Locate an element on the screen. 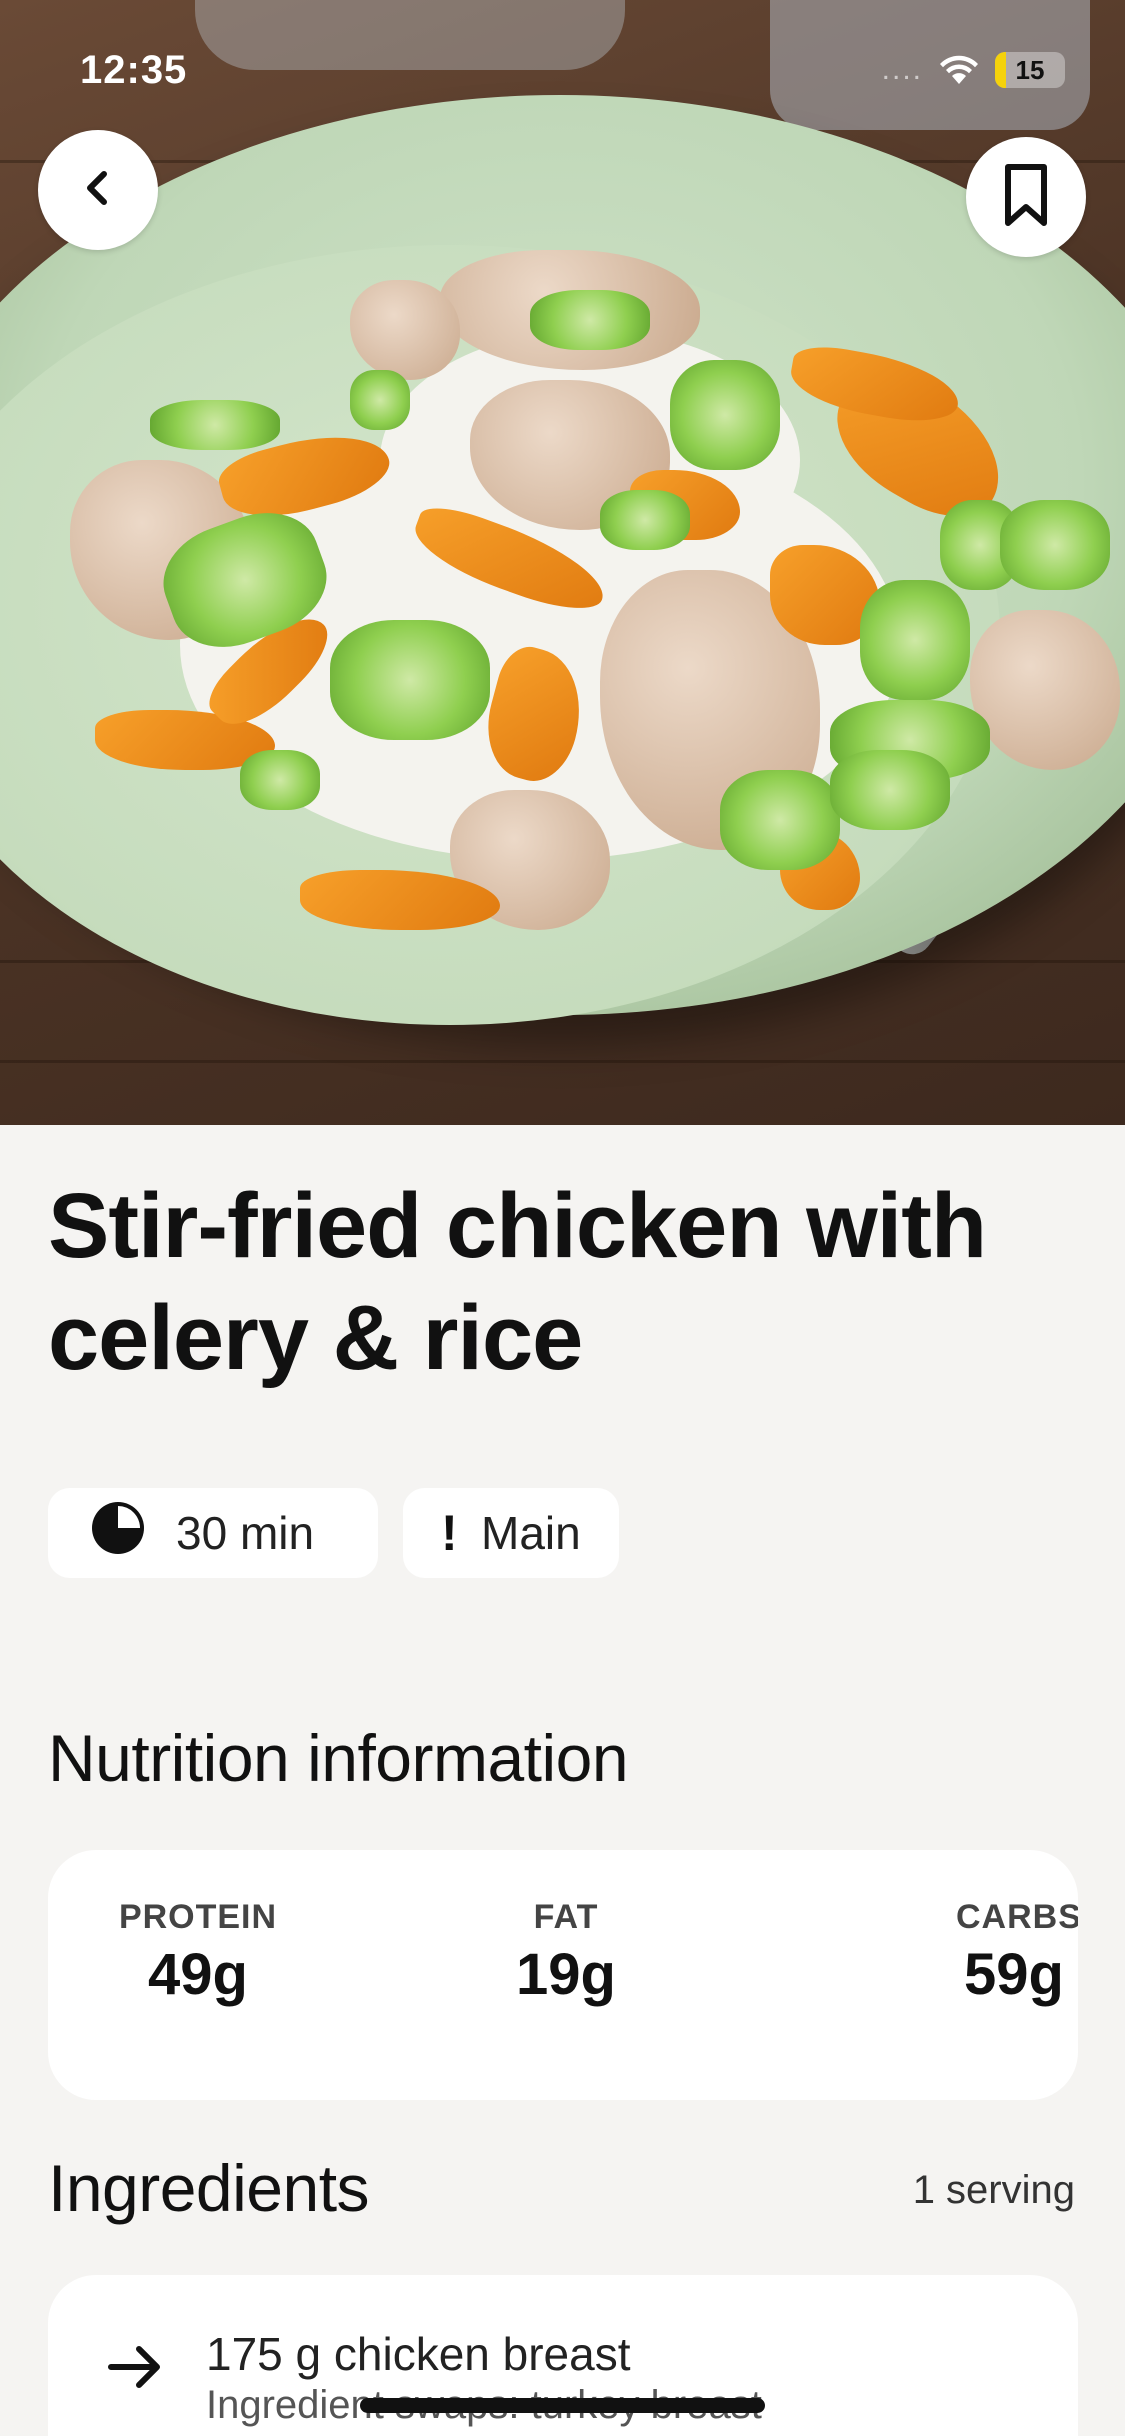 The width and height of the screenshot is (1125, 2436). nutrition-fat: FAT 19g is located at coordinates (566, 1953).